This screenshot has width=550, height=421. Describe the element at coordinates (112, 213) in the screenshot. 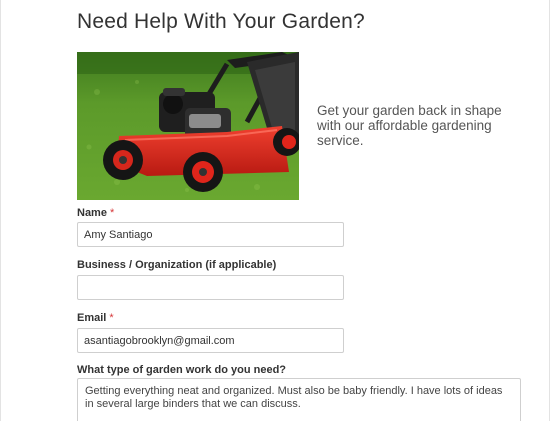

I see `name-required-marker: *` at that location.